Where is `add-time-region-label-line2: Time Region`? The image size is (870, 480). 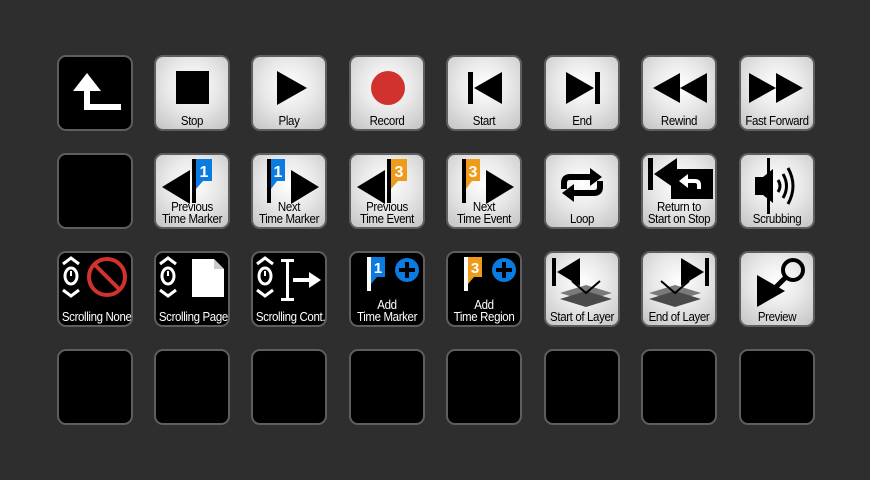 add-time-region-label-line2: Time Region is located at coordinates (484, 317).